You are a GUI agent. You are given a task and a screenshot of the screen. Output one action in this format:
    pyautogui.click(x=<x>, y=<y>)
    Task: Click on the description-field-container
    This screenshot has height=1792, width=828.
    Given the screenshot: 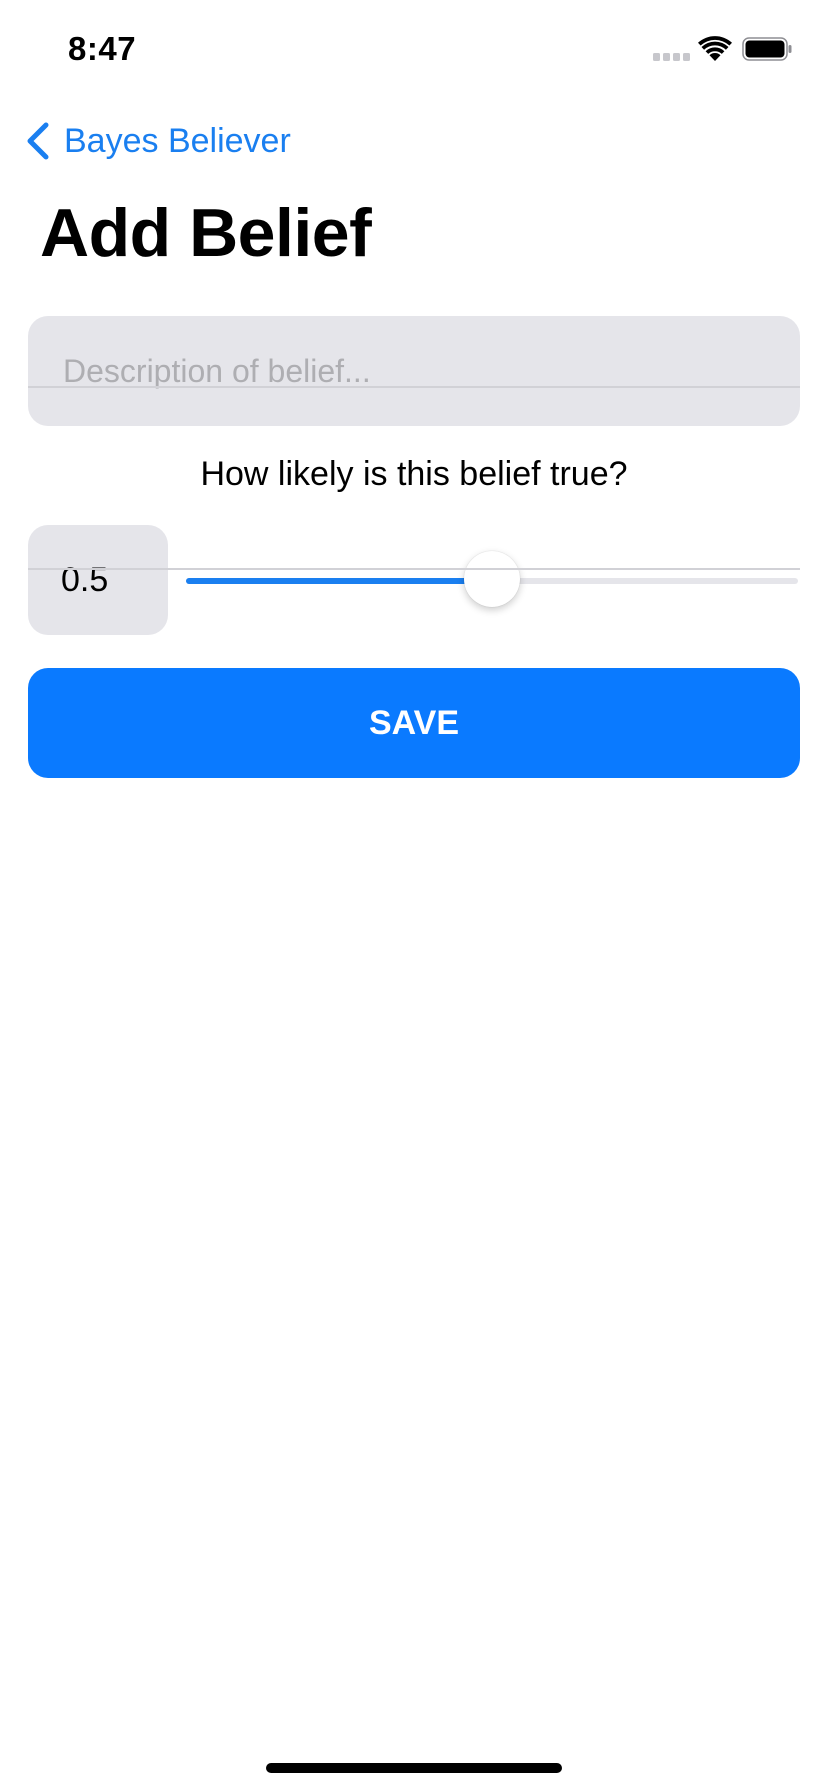 What is the action you would take?
    pyautogui.click(x=414, y=371)
    